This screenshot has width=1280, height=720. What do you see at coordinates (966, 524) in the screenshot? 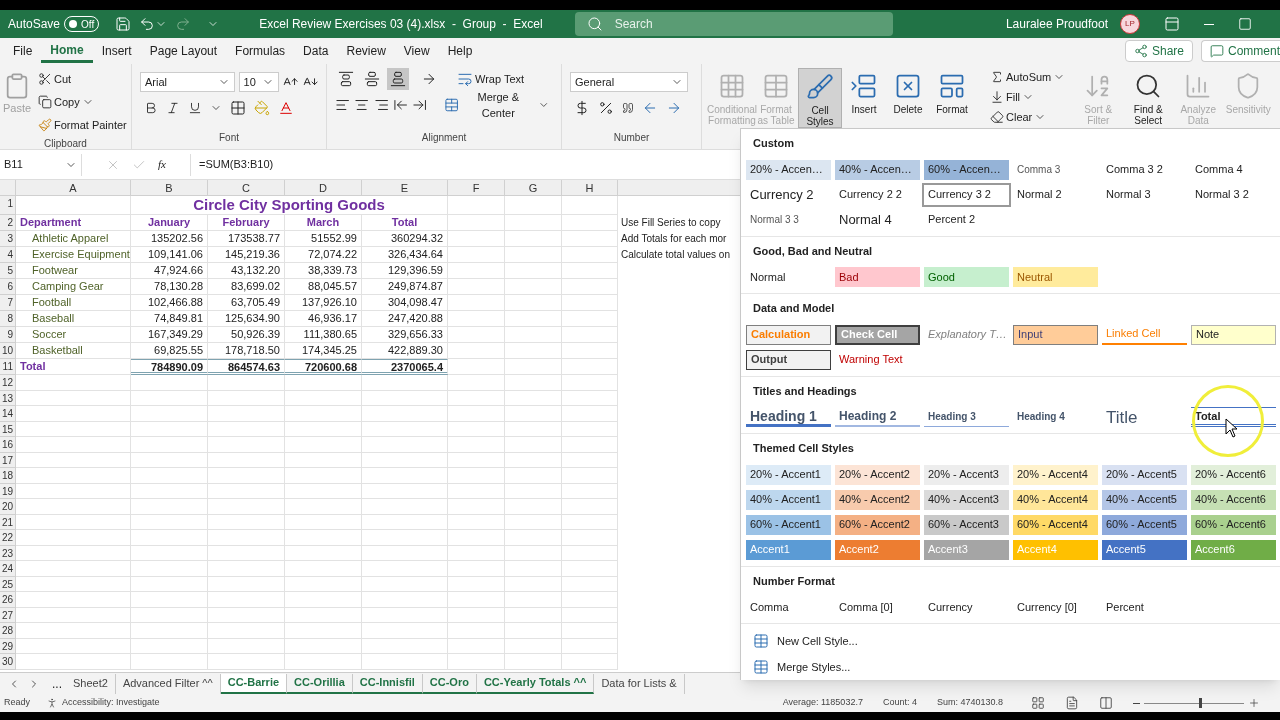
I see `cell-style-option: 60% - Accent3` at bounding box center [966, 524].